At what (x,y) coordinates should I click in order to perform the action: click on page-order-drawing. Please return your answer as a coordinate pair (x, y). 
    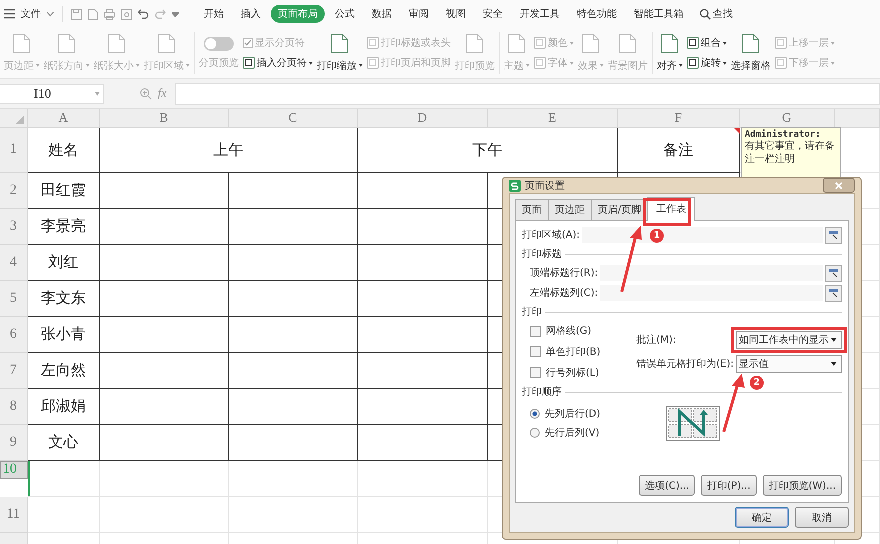
    Looking at the image, I should click on (693, 423).